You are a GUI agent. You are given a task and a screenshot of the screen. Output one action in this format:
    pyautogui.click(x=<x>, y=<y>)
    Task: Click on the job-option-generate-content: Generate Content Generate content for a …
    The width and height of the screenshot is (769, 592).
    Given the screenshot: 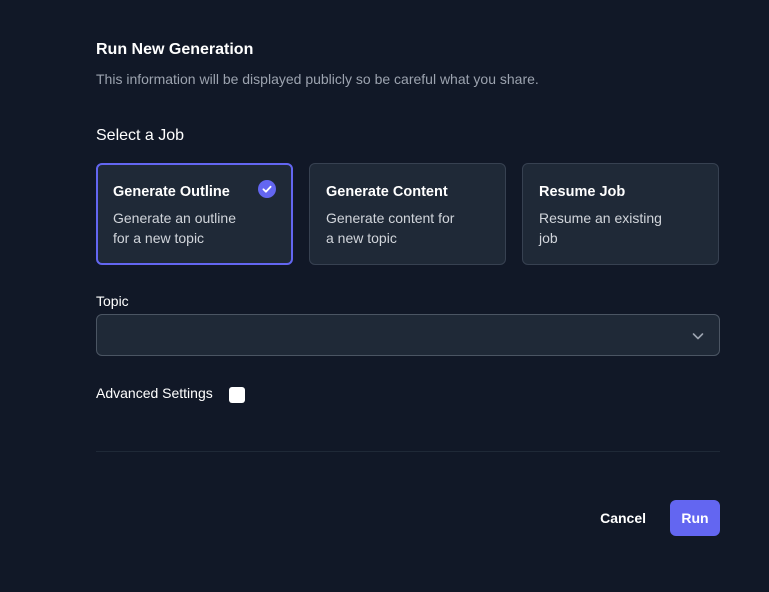 What is the action you would take?
    pyautogui.click(x=407, y=214)
    